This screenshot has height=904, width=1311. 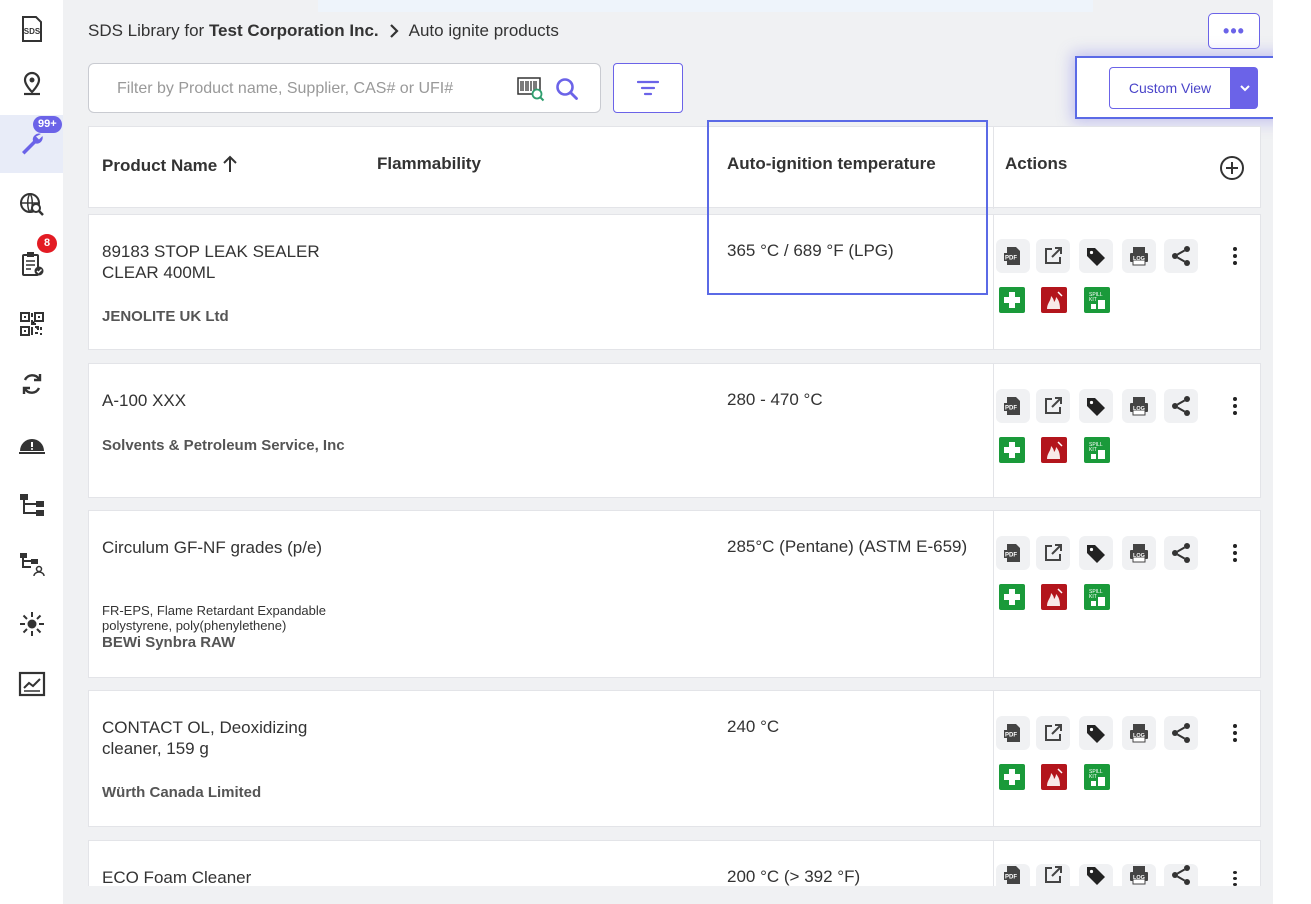 What do you see at coordinates (668, 895) in the screenshot?
I see `bottom-fade` at bounding box center [668, 895].